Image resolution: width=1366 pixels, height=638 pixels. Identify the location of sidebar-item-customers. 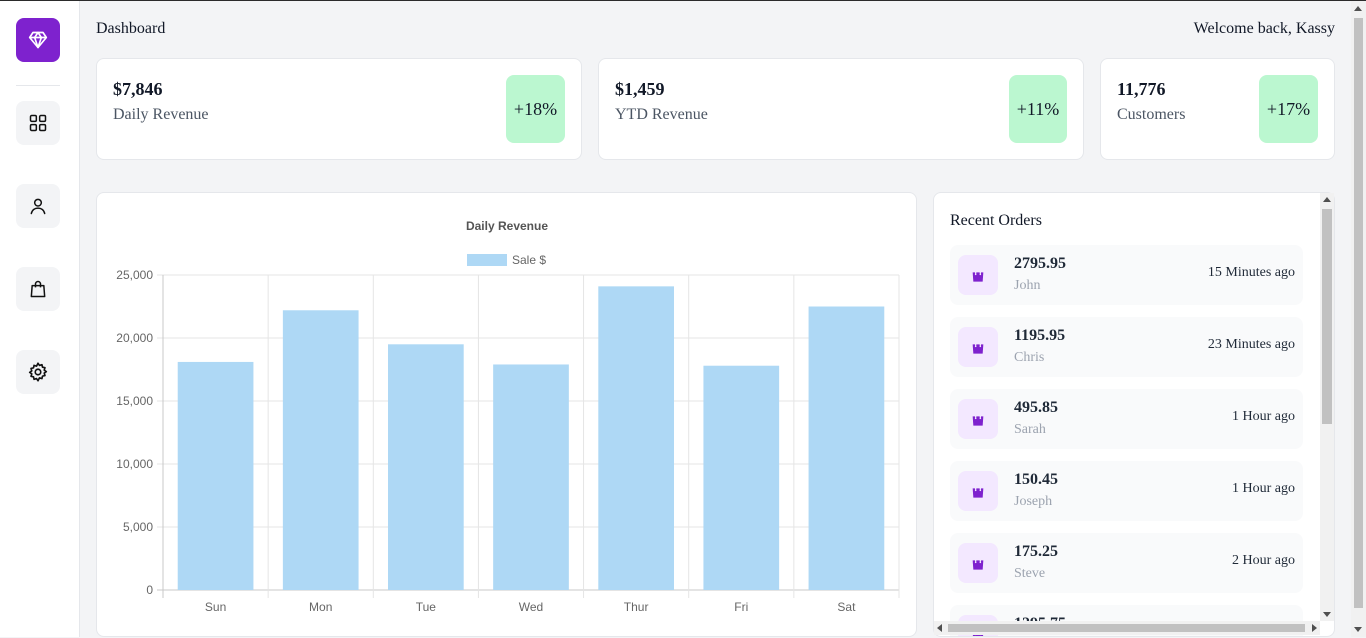
(38, 206).